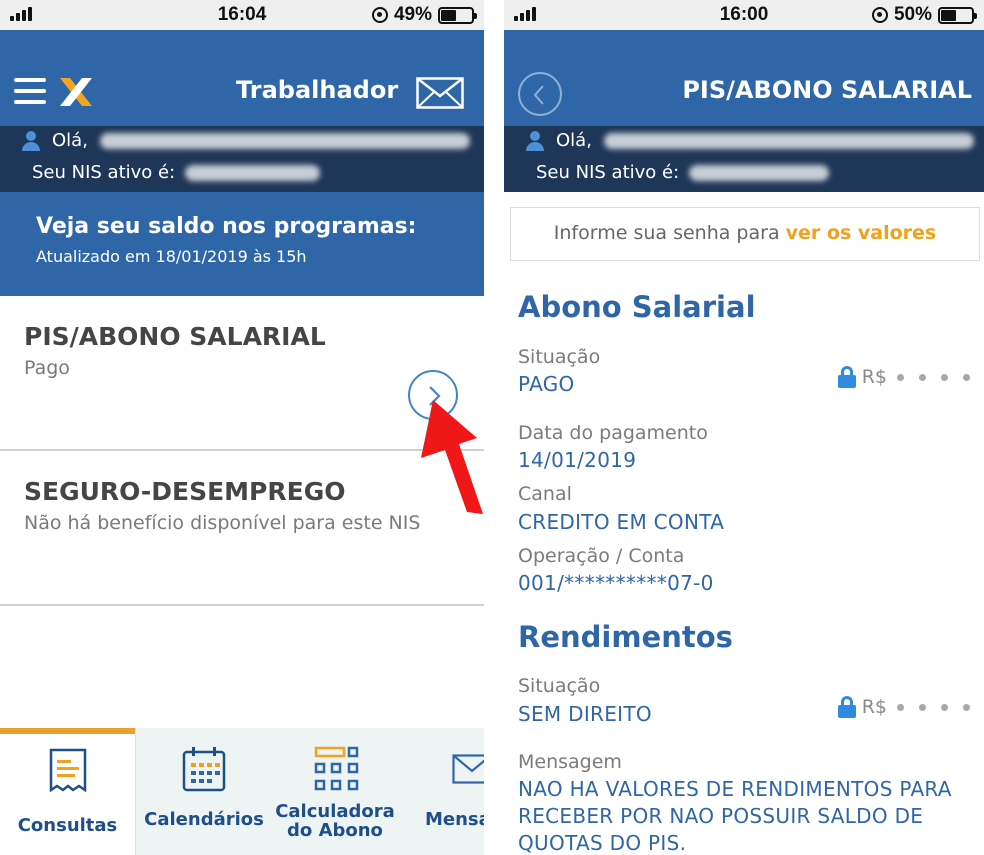 The image size is (984, 855). What do you see at coordinates (621, 522) in the screenshot?
I see `canal-value: CREDITO EM CONTA` at bounding box center [621, 522].